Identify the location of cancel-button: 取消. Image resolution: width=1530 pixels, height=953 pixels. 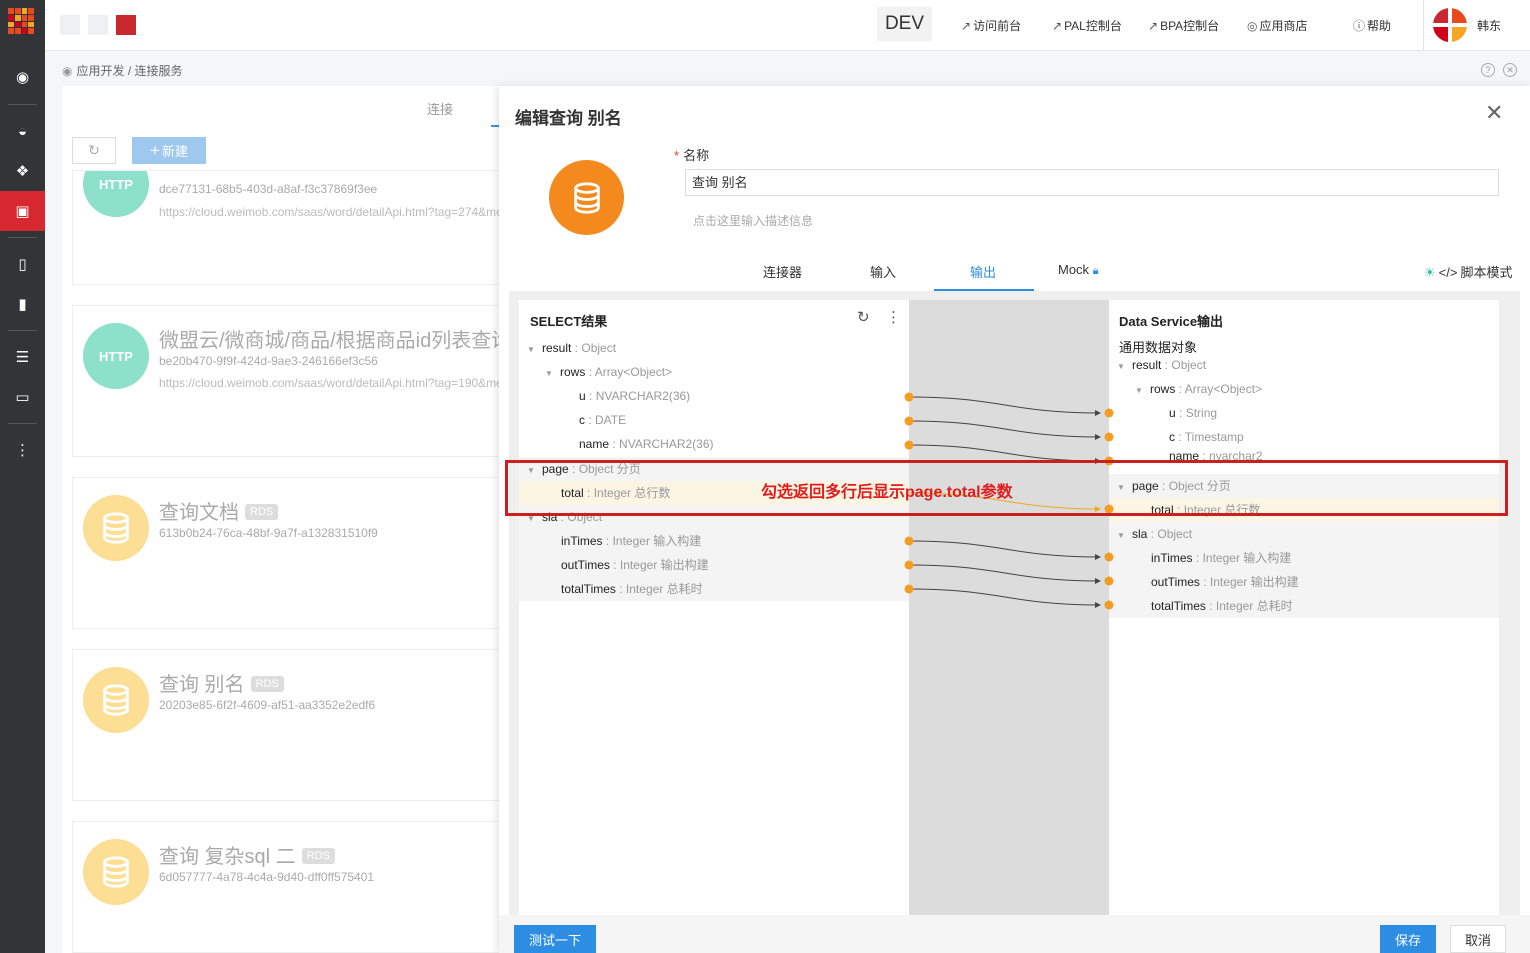
(1478, 939).